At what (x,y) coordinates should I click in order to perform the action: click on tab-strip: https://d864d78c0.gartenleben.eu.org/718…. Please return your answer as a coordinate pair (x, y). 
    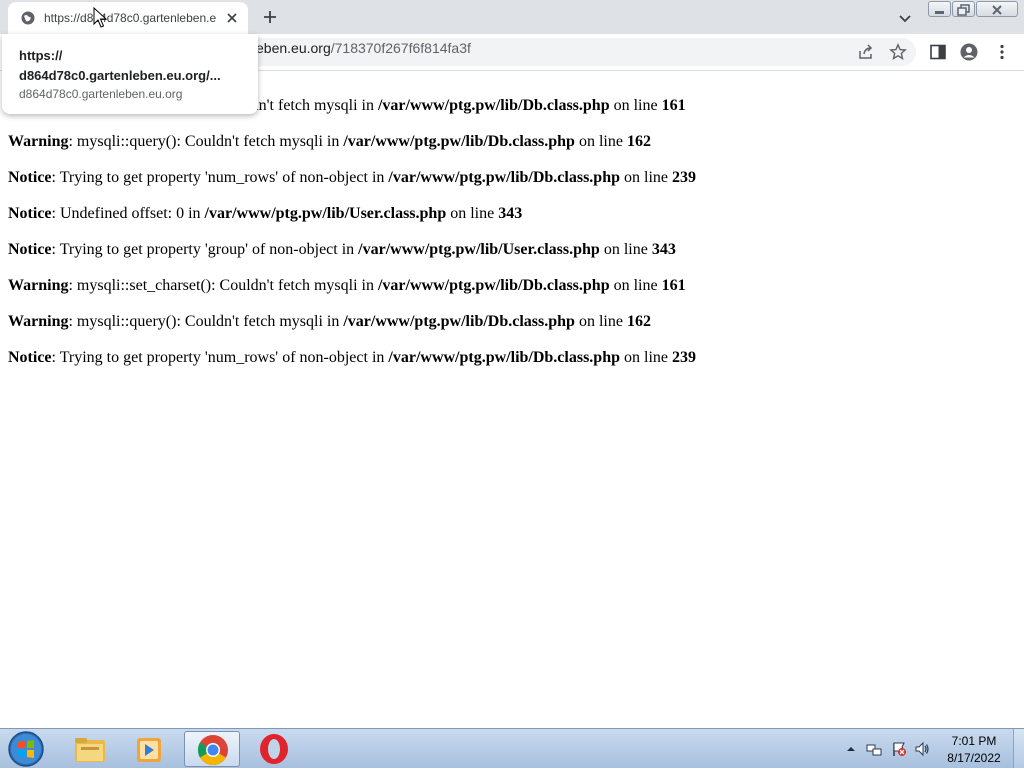
    Looking at the image, I should click on (512, 17).